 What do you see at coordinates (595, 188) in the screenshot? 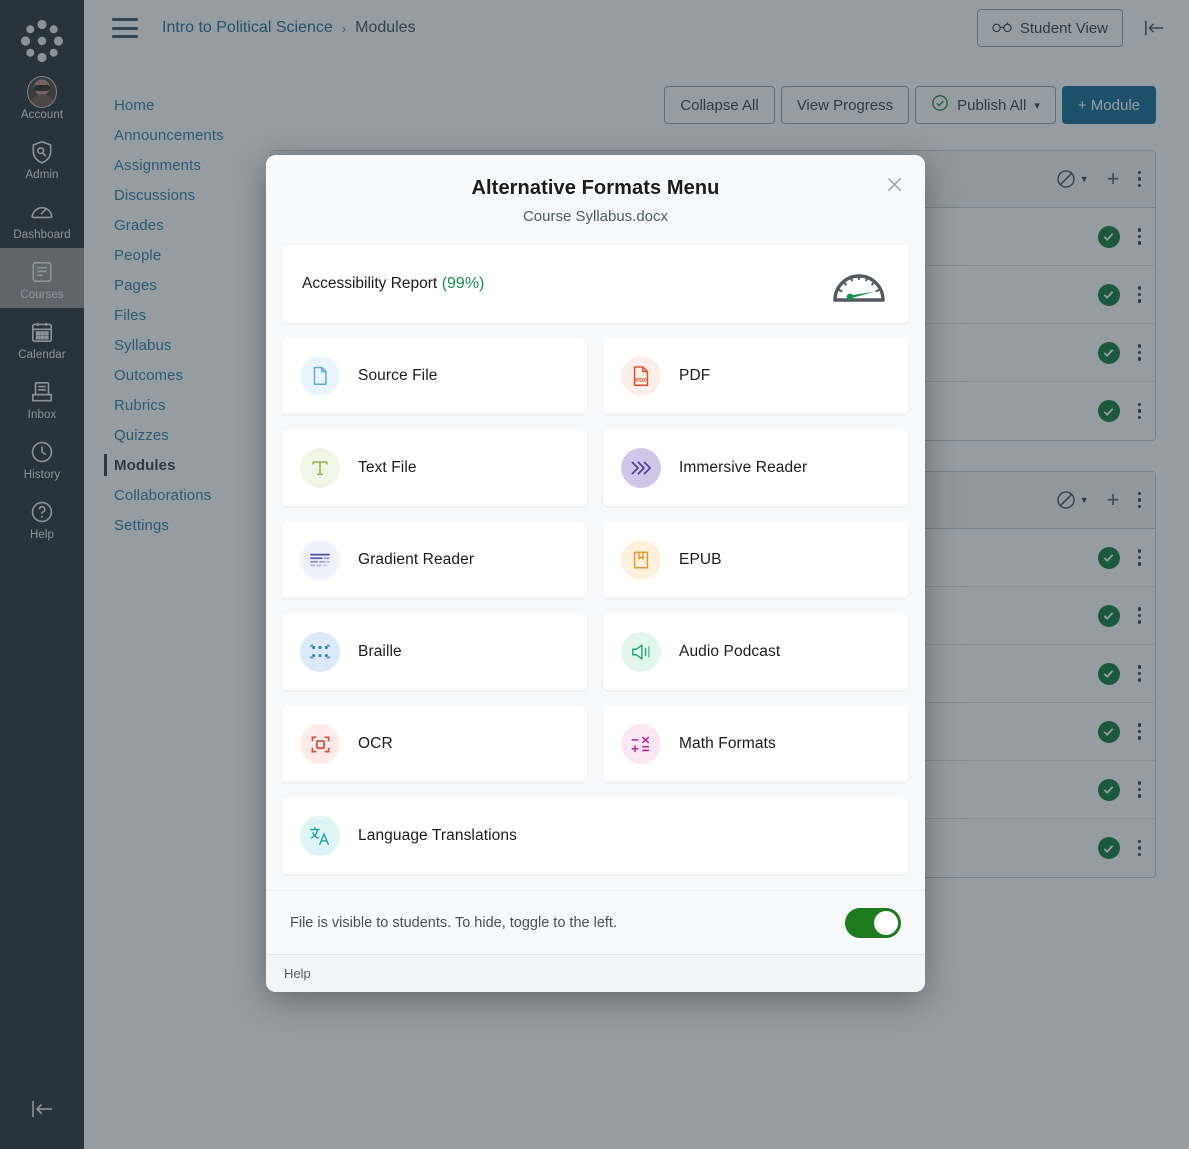
I see `modal-title: Alternative Formats Menu` at bounding box center [595, 188].